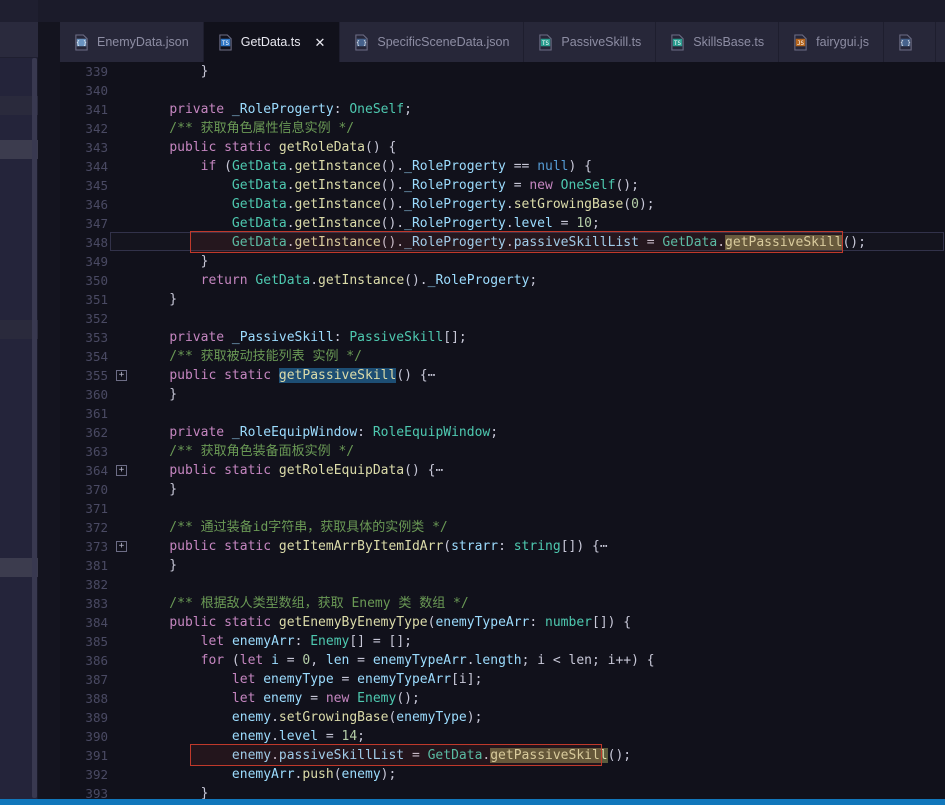 Image resolution: width=945 pixels, height=805 pixels. What do you see at coordinates (502, 774) in the screenshot?
I see `code-line: 392 enemyArr.push(enemy);` at bounding box center [502, 774].